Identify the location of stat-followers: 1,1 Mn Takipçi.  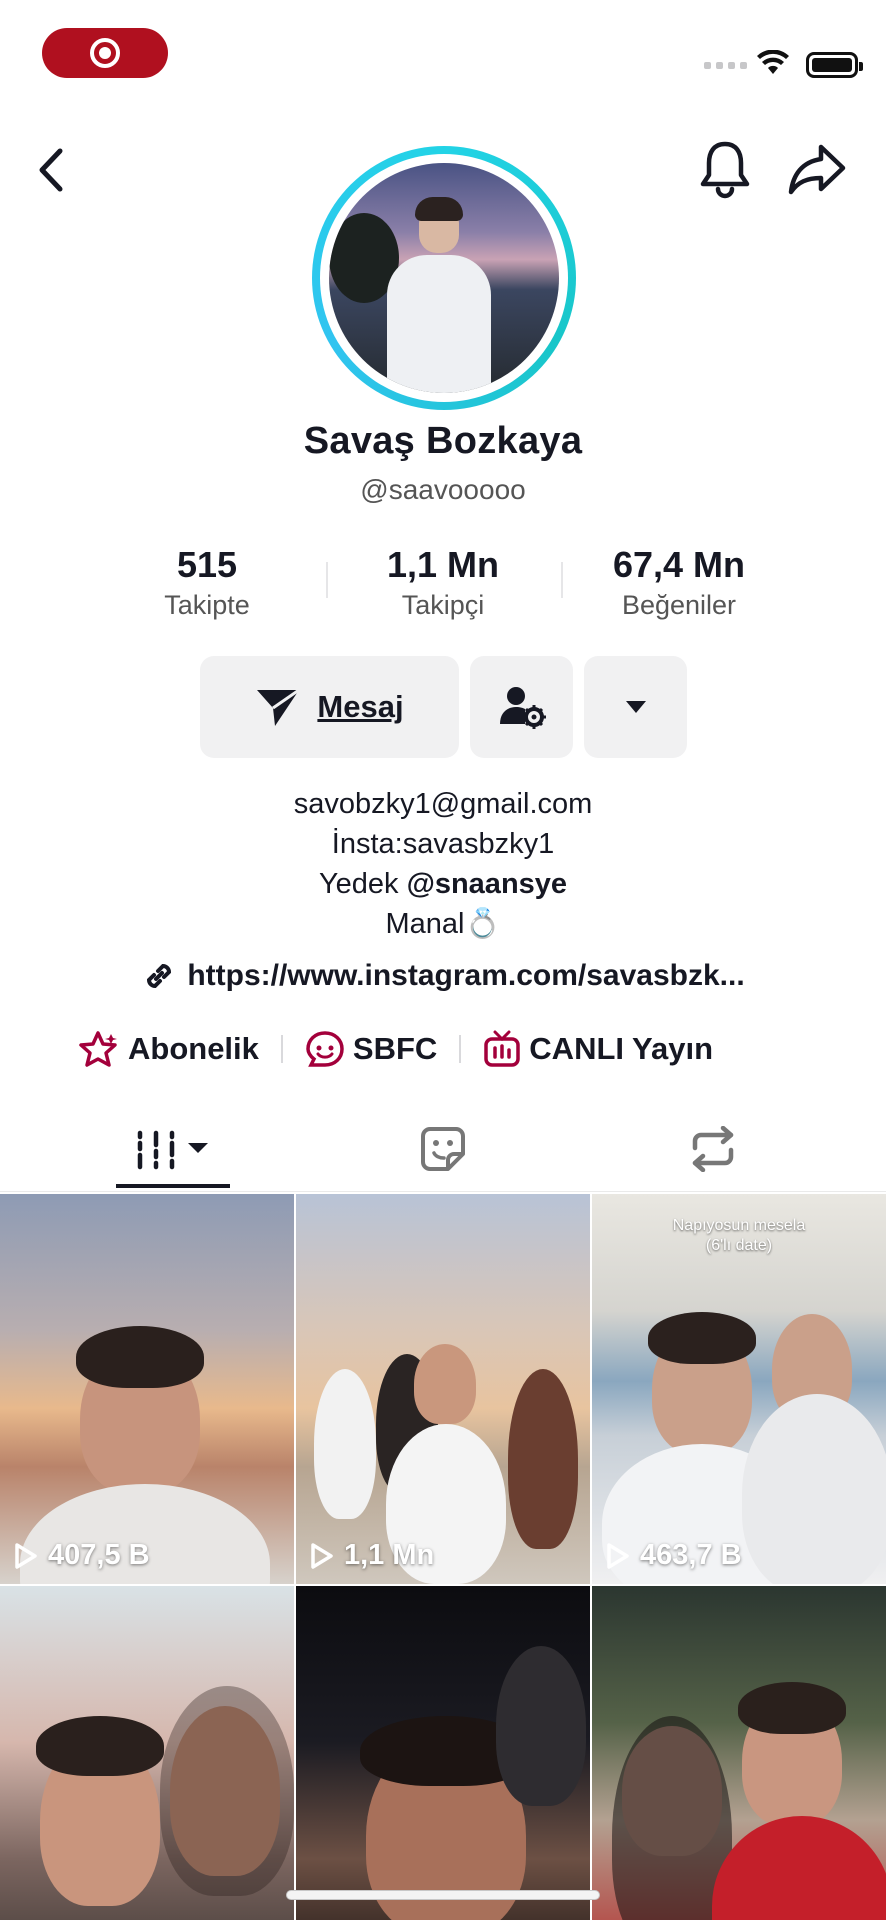
(443, 582).